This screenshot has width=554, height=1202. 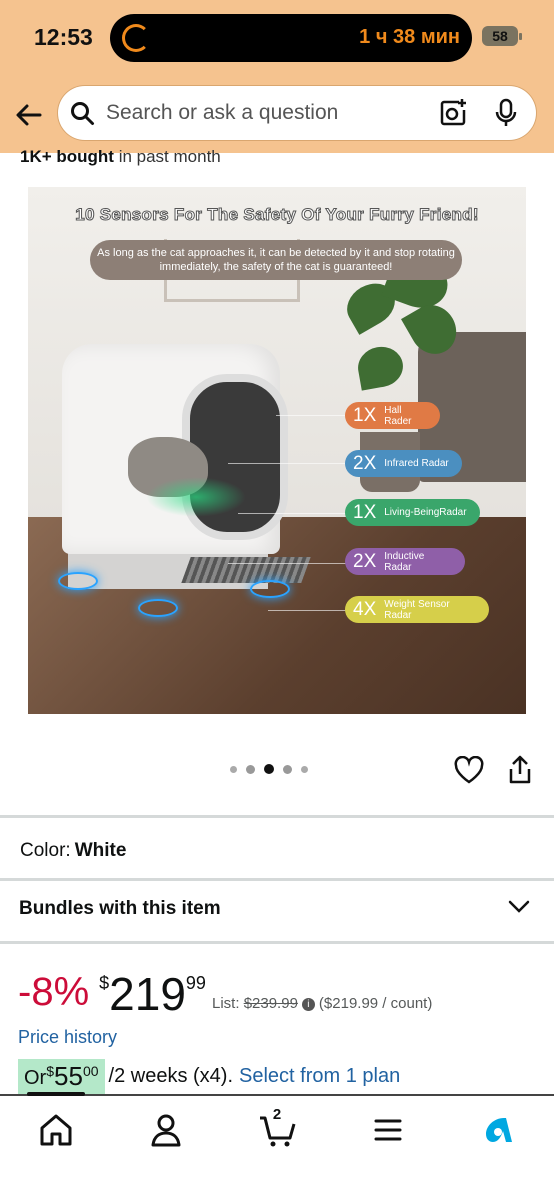 I want to click on sensor-tag-inductive: 2X Inductive Radar, so click(x=405, y=561).